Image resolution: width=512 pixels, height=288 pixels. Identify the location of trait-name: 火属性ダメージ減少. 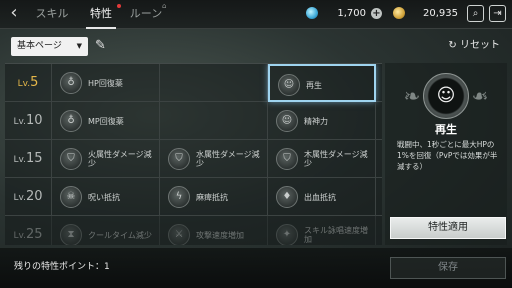
(120, 159).